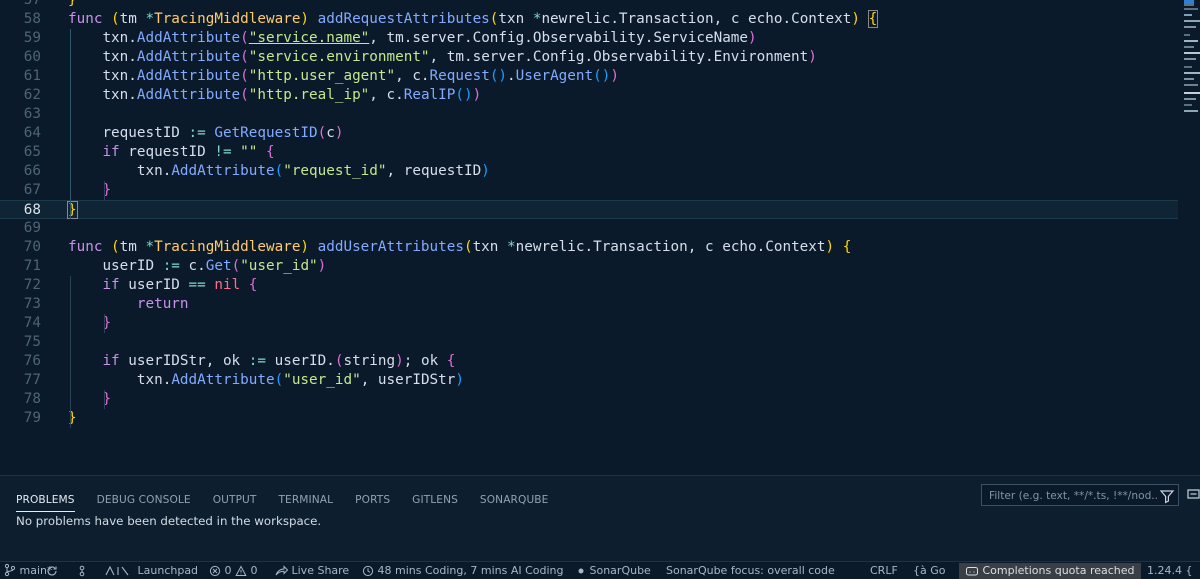  What do you see at coordinates (464, 95) in the screenshot?
I see `code-token: ()` at bounding box center [464, 95].